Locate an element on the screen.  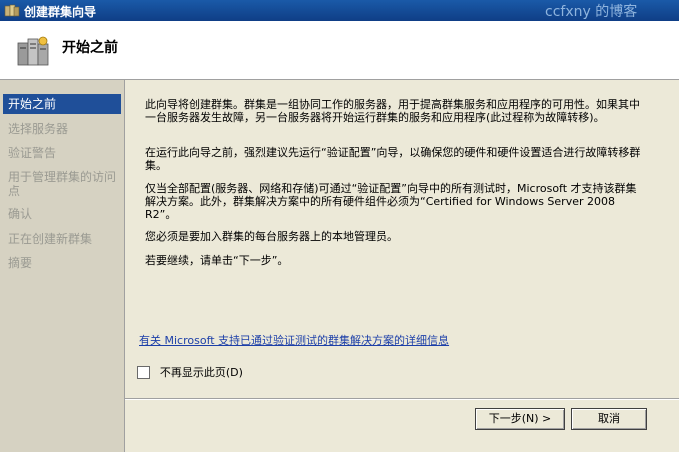
nav-step-access-point: 用于管理群集的访问点 is located at coordinates (62, 184).